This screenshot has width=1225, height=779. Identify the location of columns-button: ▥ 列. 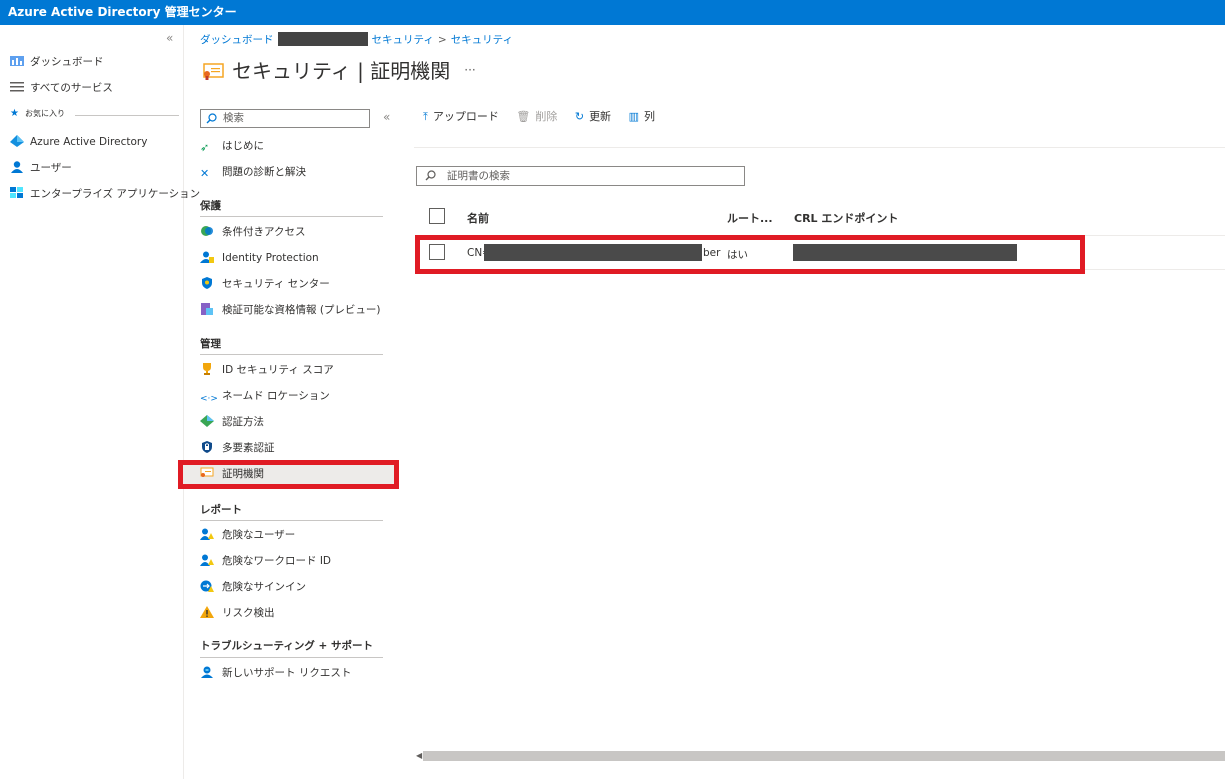
(642, 116).